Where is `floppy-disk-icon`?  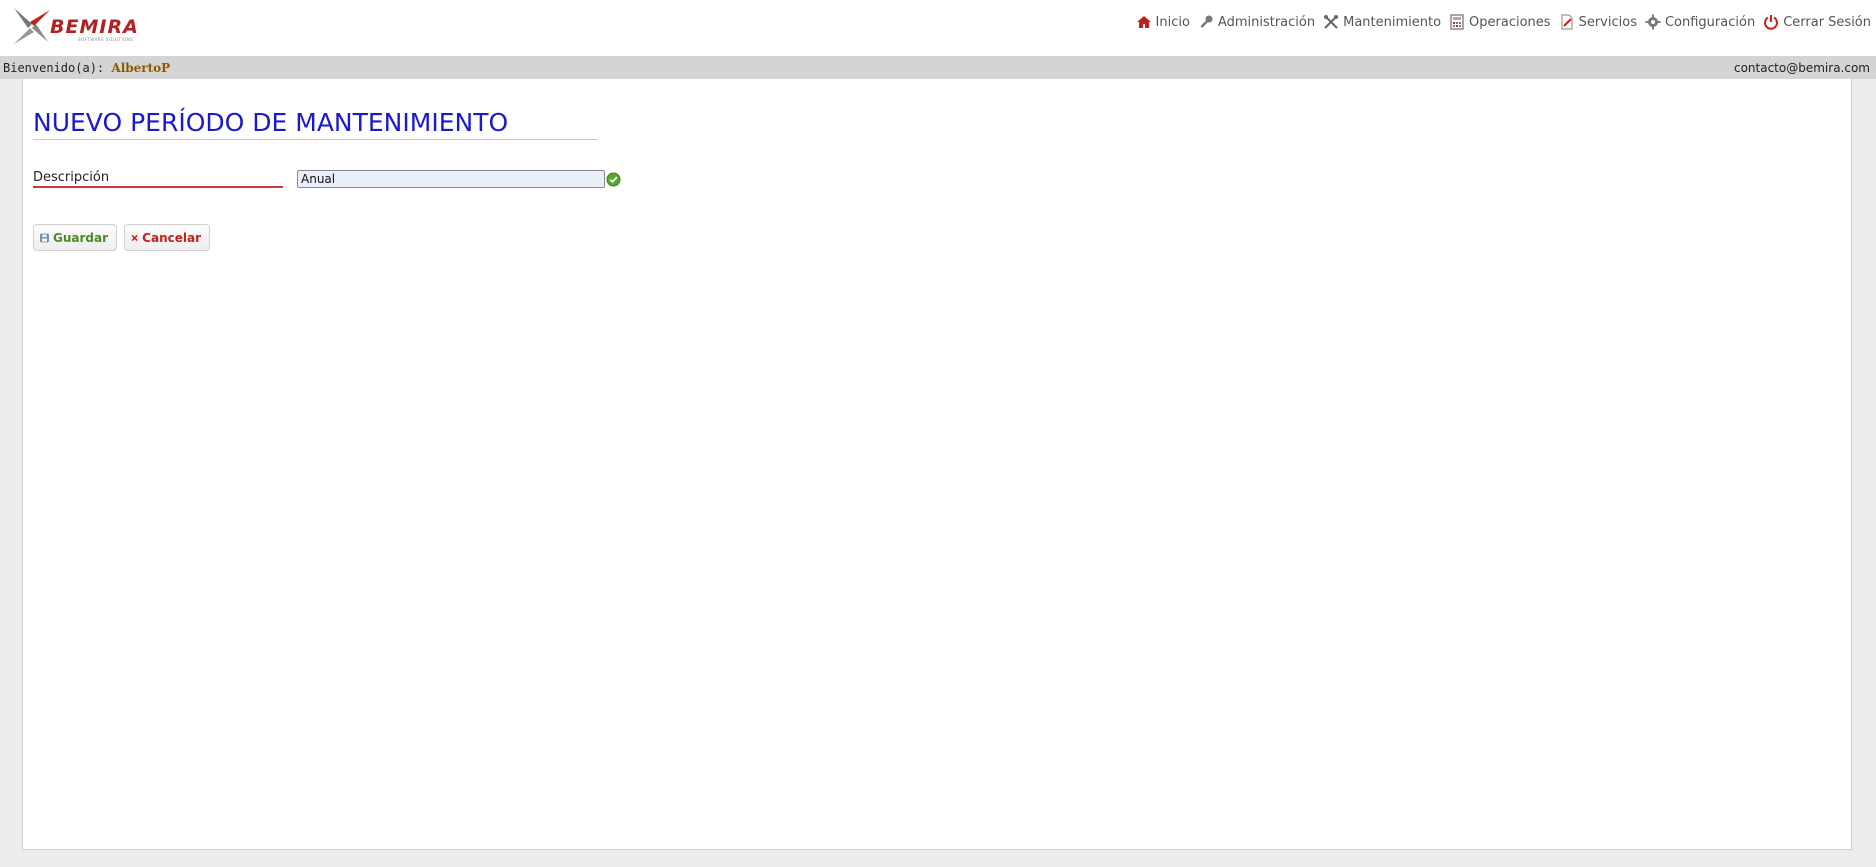 floppy-disk-icon is located at coordinates (44, 237).